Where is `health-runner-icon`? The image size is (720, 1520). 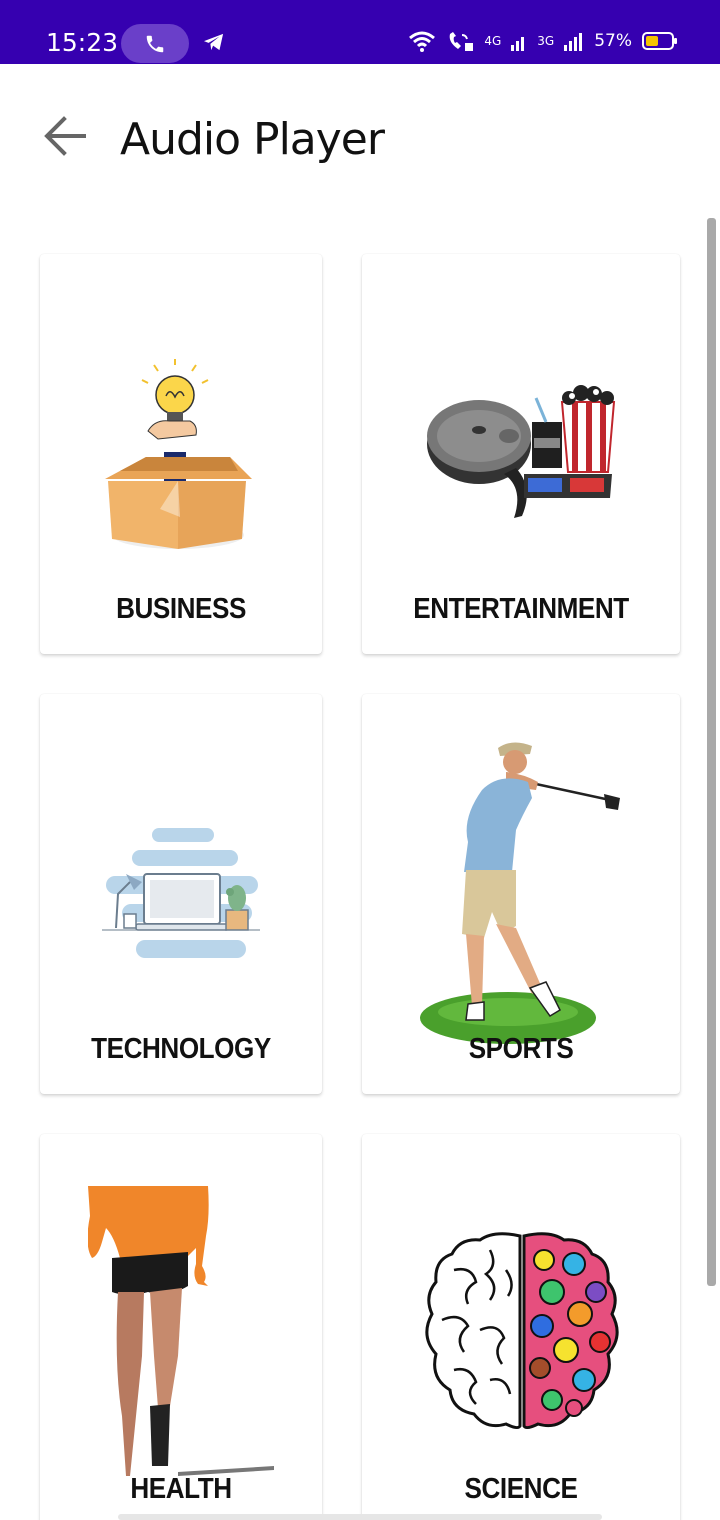
health-runner-icon is located at coordinates (181, 1331).